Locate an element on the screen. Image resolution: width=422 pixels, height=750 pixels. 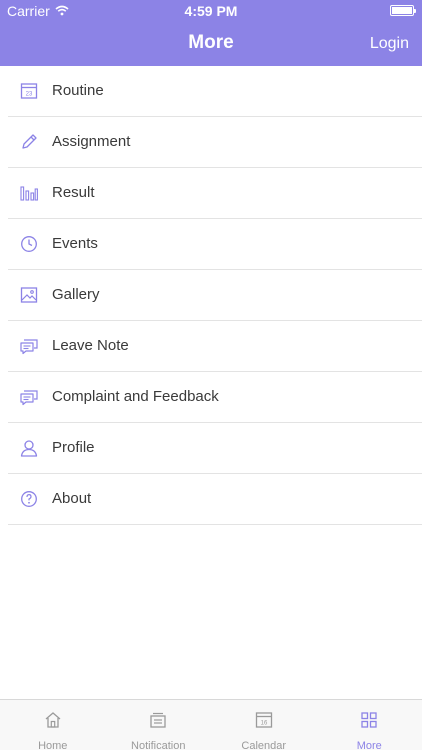
tab-home: Home is located at coordinates (53, 725).